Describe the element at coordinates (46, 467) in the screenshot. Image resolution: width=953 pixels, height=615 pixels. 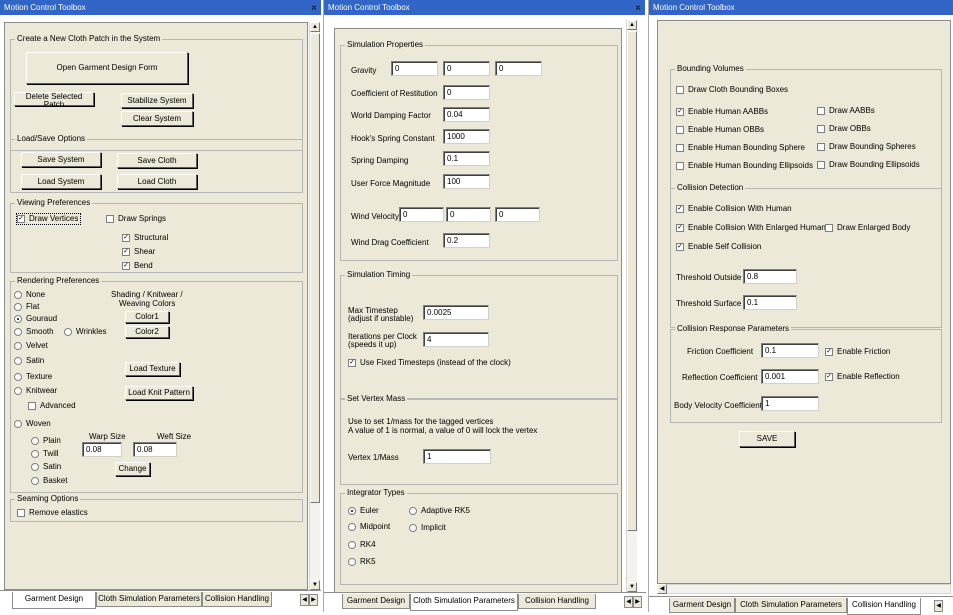
I see `weave-satin-radio: Satin` at that location.